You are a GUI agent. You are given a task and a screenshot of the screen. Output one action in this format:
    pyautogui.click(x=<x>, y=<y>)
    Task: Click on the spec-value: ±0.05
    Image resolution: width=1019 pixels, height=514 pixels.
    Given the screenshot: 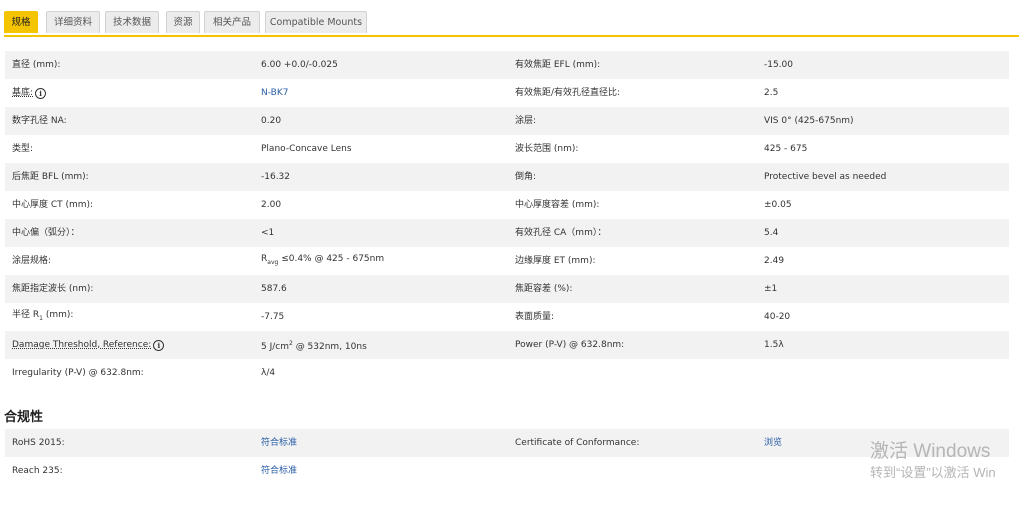 What is the action you would take?
    pyautogui.click(x=778, y=205)
    